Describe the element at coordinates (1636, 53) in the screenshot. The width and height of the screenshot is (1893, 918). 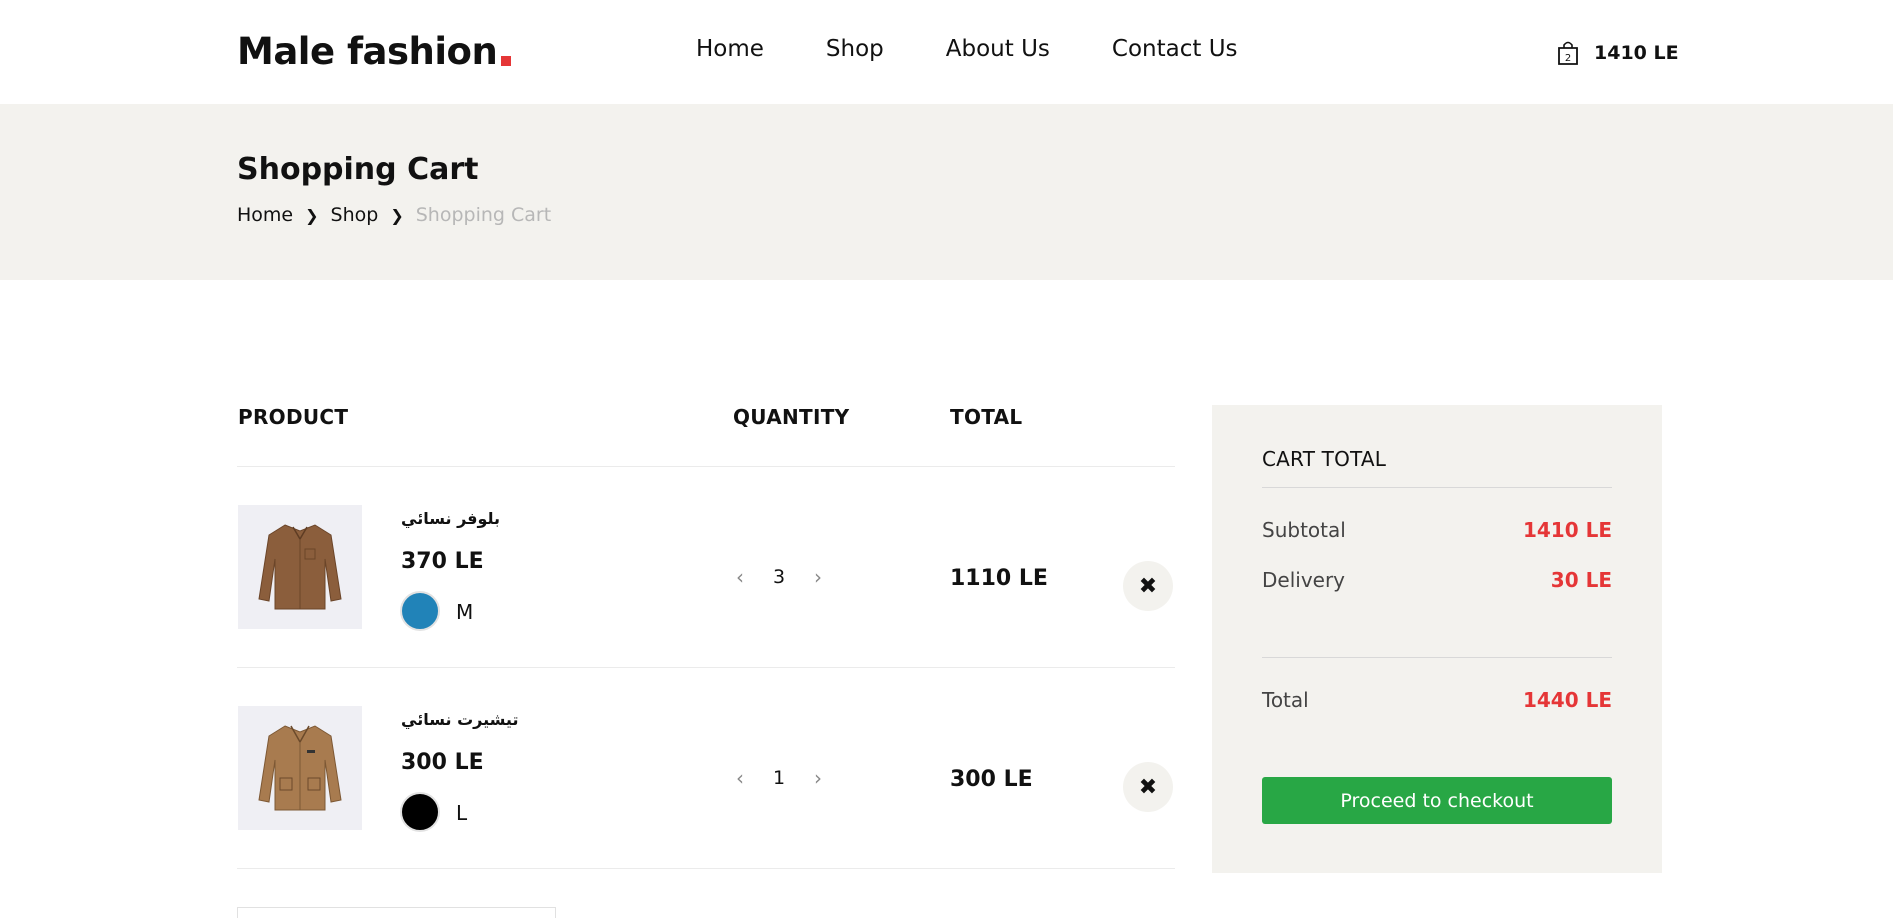
I see `cart-amount: 1410 LE` at that location.